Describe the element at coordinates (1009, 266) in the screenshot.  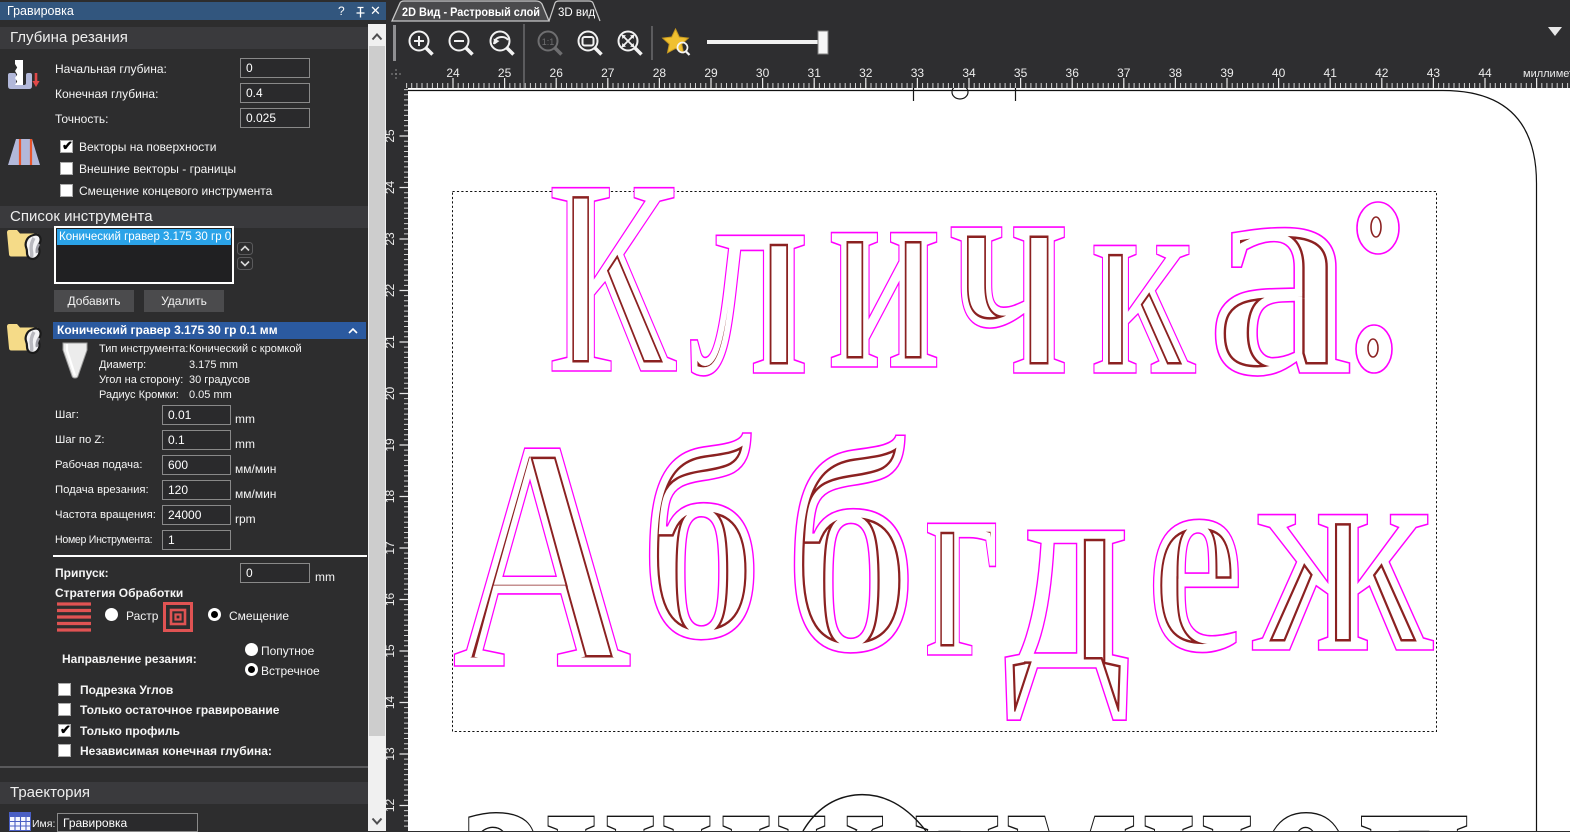
I see `svg-text: ч` at that location.